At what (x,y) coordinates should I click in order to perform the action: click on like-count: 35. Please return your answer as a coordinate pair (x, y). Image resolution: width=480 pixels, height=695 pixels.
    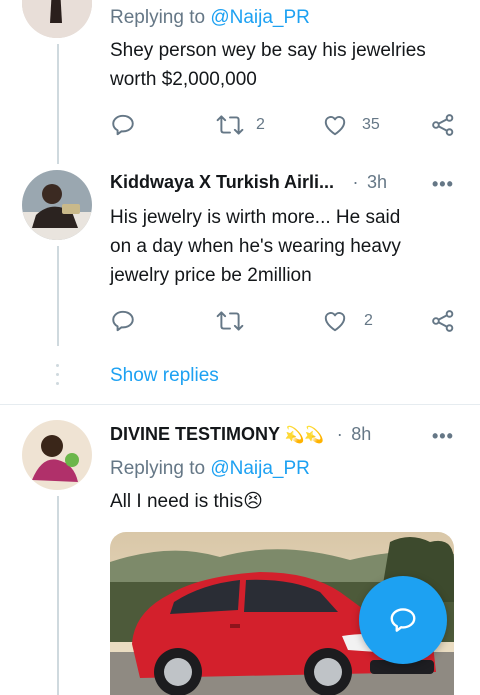
    Looking at the image, I should click on (371, 124).